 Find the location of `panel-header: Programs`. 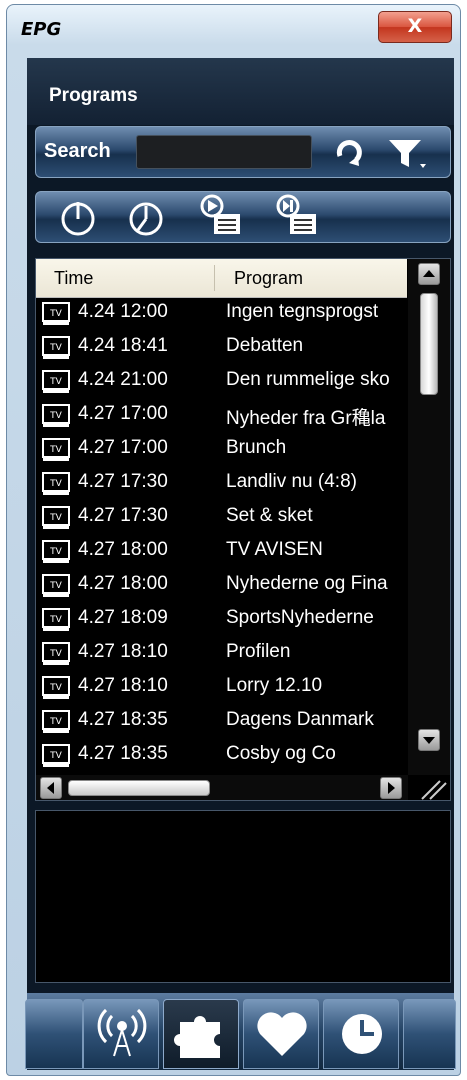

panel-header: Programs is located at coordinates (240, 91).